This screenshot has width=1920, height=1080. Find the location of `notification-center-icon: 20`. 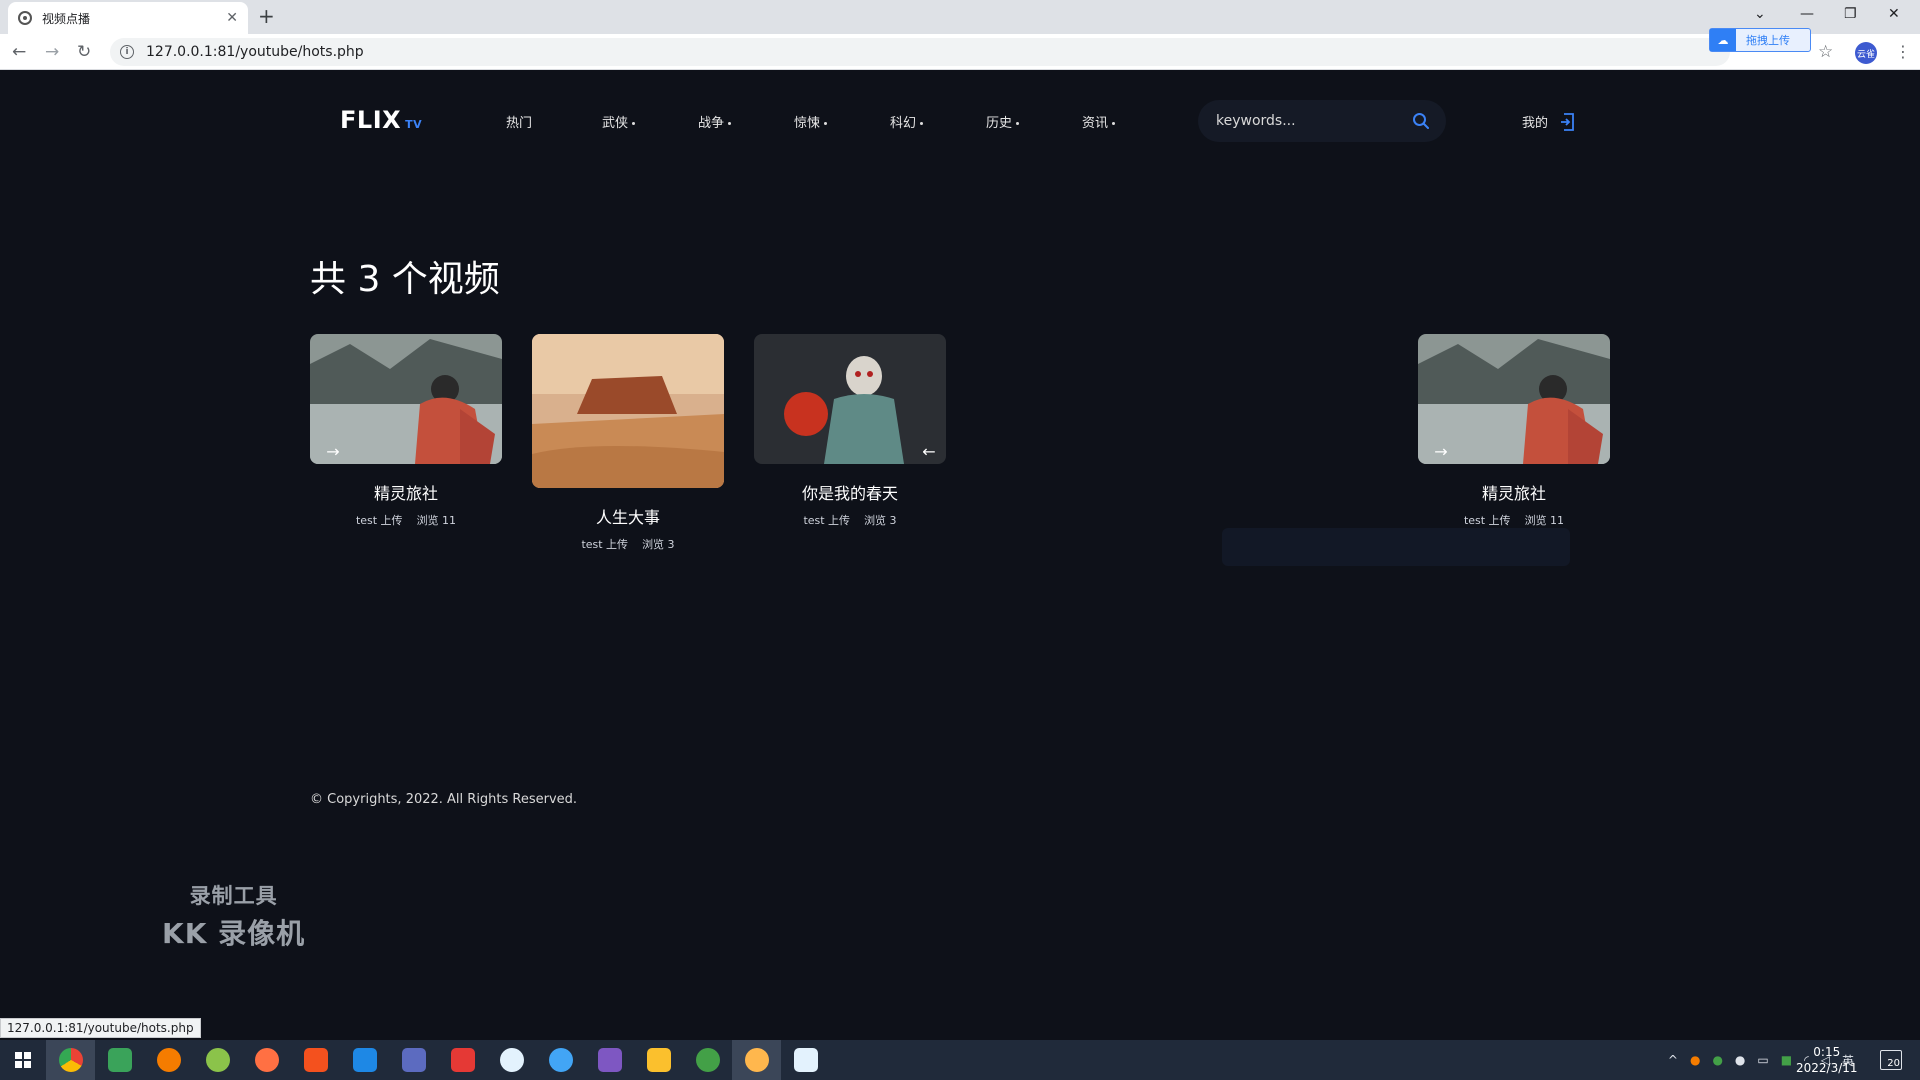

notification-center-icon: 20 is located at coordinates (1891, 1060).